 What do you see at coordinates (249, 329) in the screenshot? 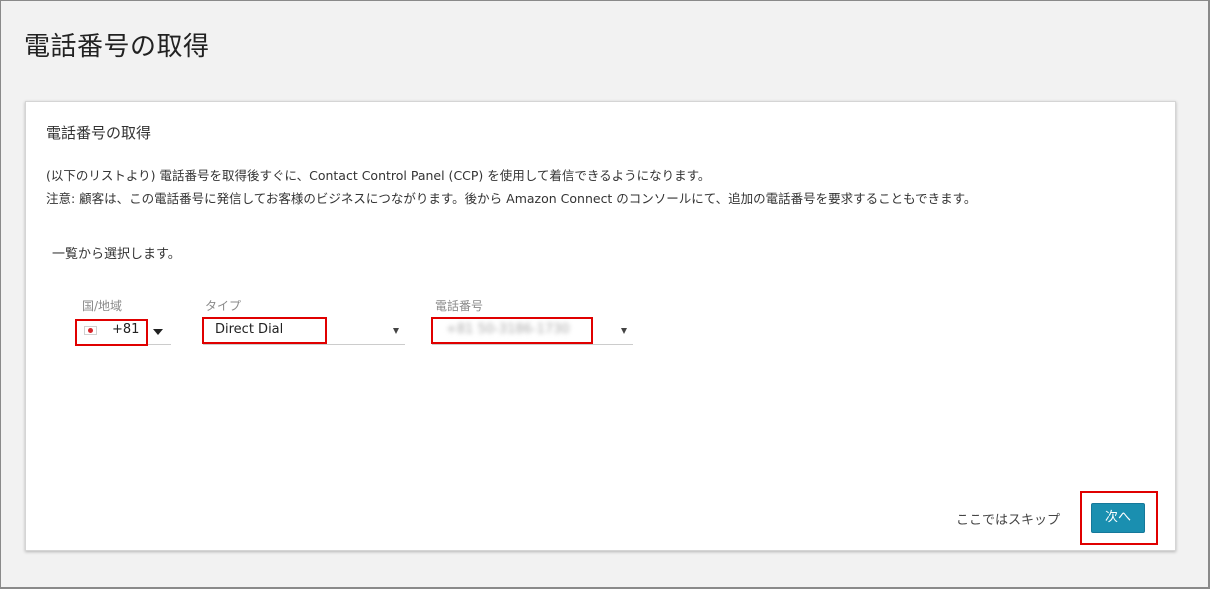
I see `type-value: Direct Dial` at bounding box center [249, 329].